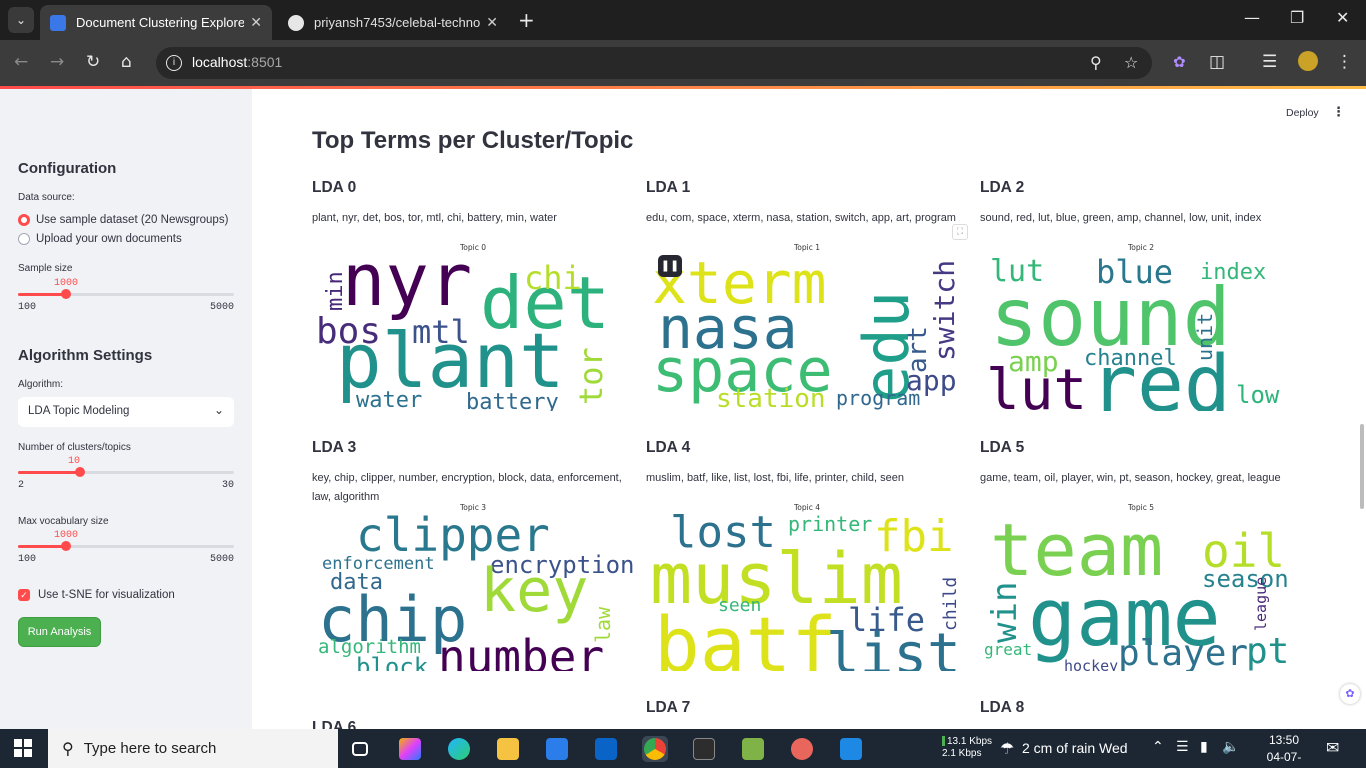  What do you see at coordinates (1252, 17) in the screenshot?
I see `minimize-icon: —` at bounding box center [1252, 17].